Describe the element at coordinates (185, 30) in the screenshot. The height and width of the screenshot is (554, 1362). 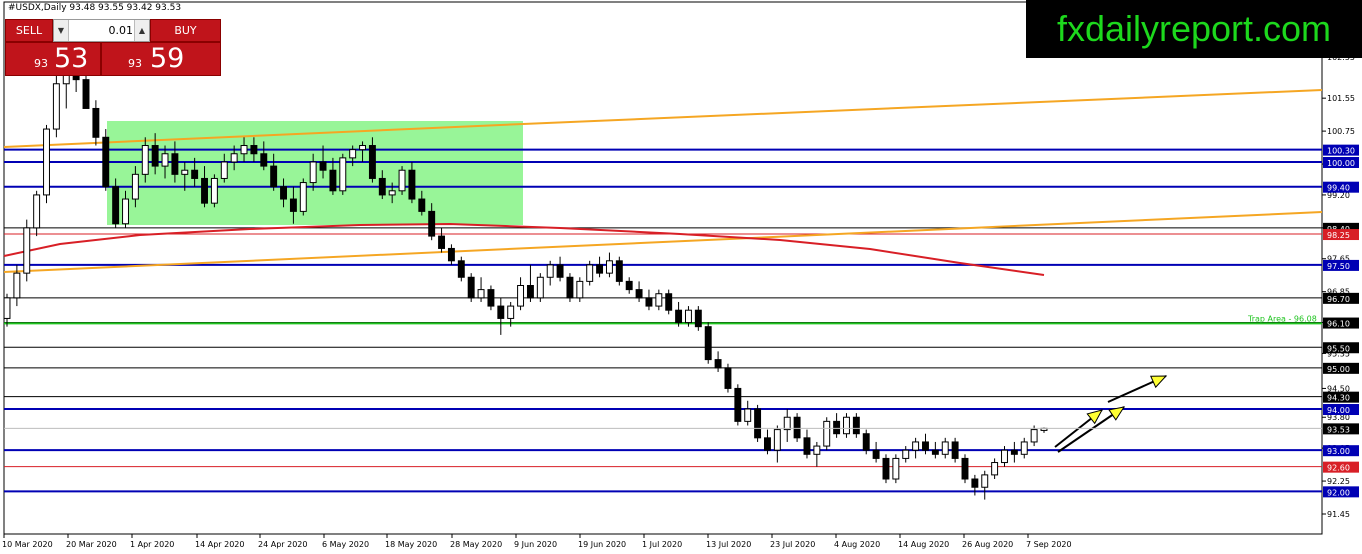
I see `buy-button: BUY` at that location.